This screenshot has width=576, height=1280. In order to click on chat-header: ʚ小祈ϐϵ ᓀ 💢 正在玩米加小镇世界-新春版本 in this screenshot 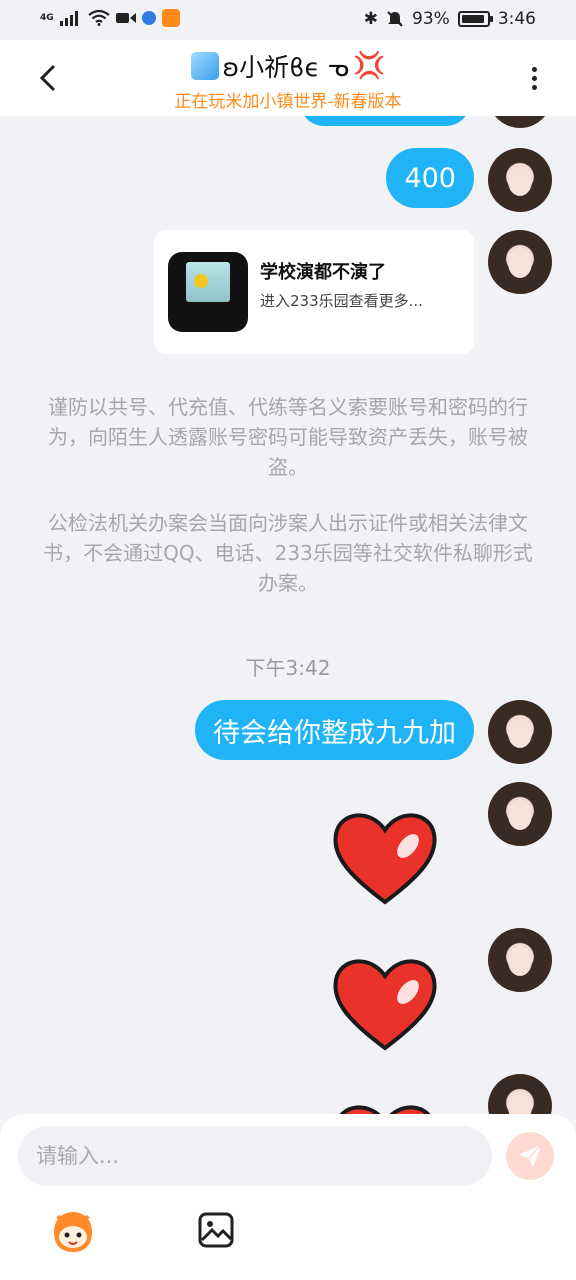, I will do `click(288, 78)`.